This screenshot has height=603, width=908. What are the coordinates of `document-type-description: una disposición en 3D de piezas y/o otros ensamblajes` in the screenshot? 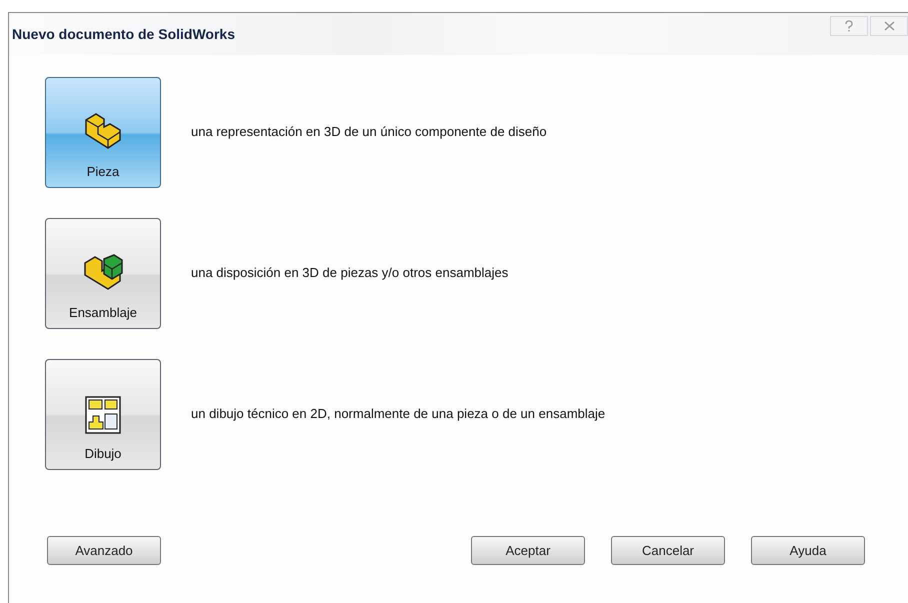 It's located at (349, 272).